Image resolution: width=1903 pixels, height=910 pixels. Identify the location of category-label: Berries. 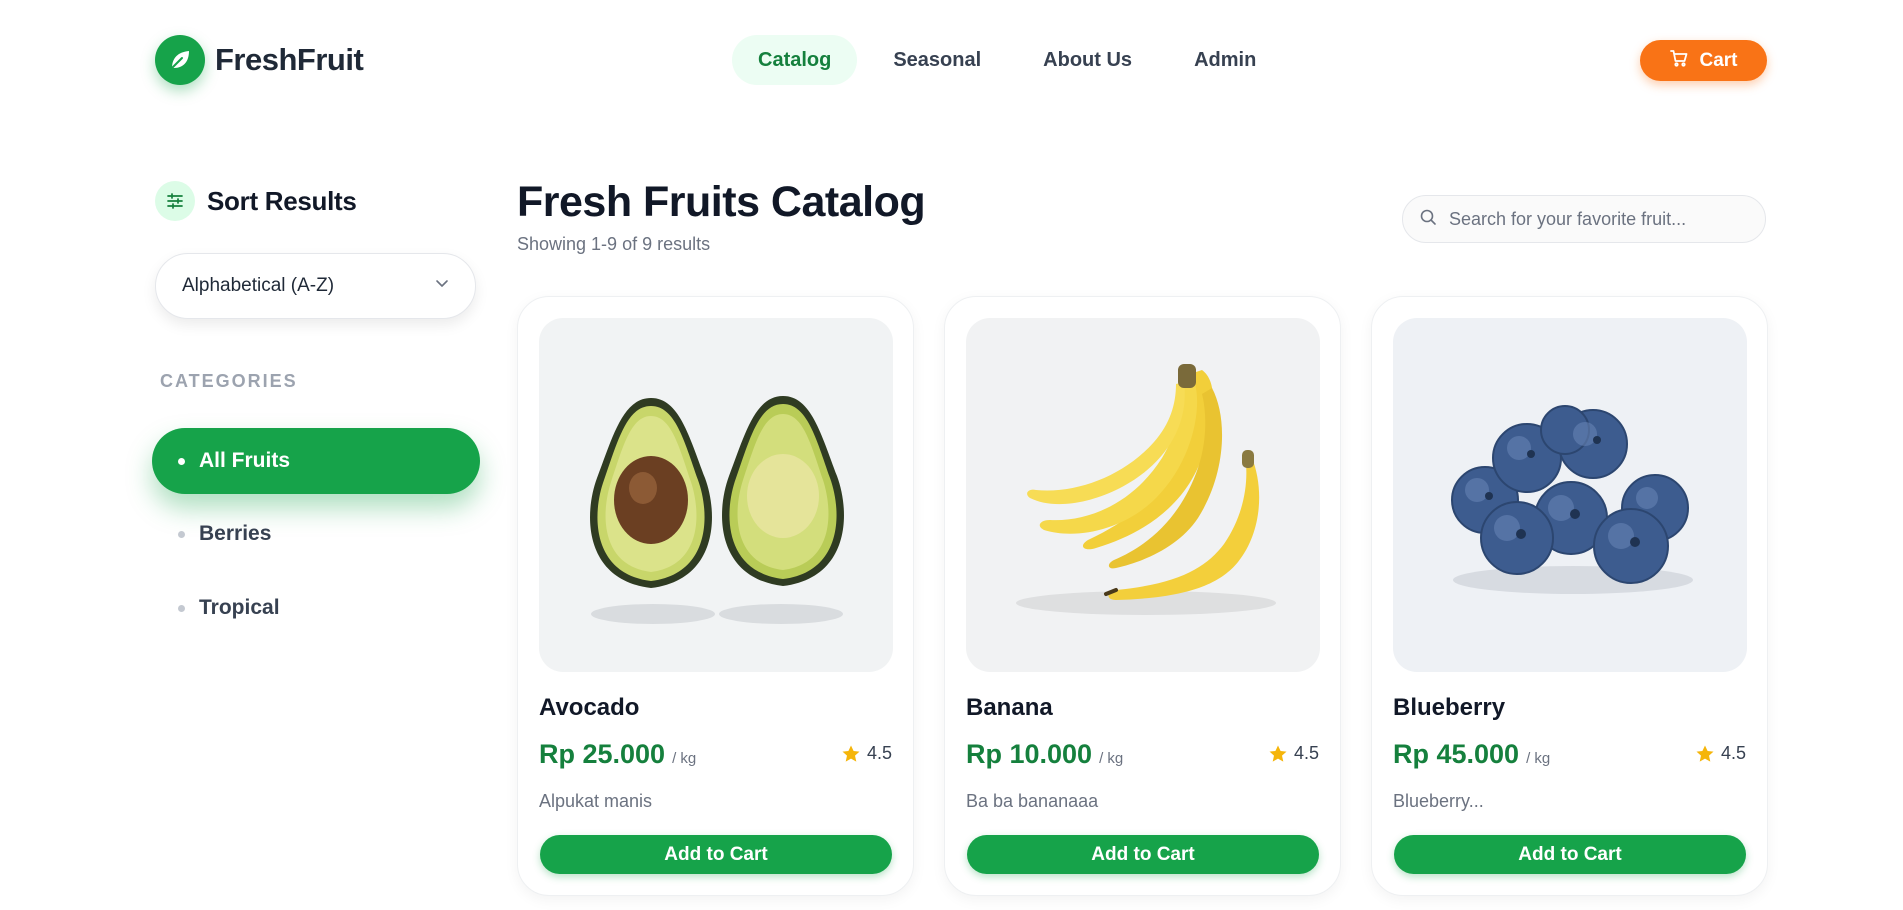
(235, 533).